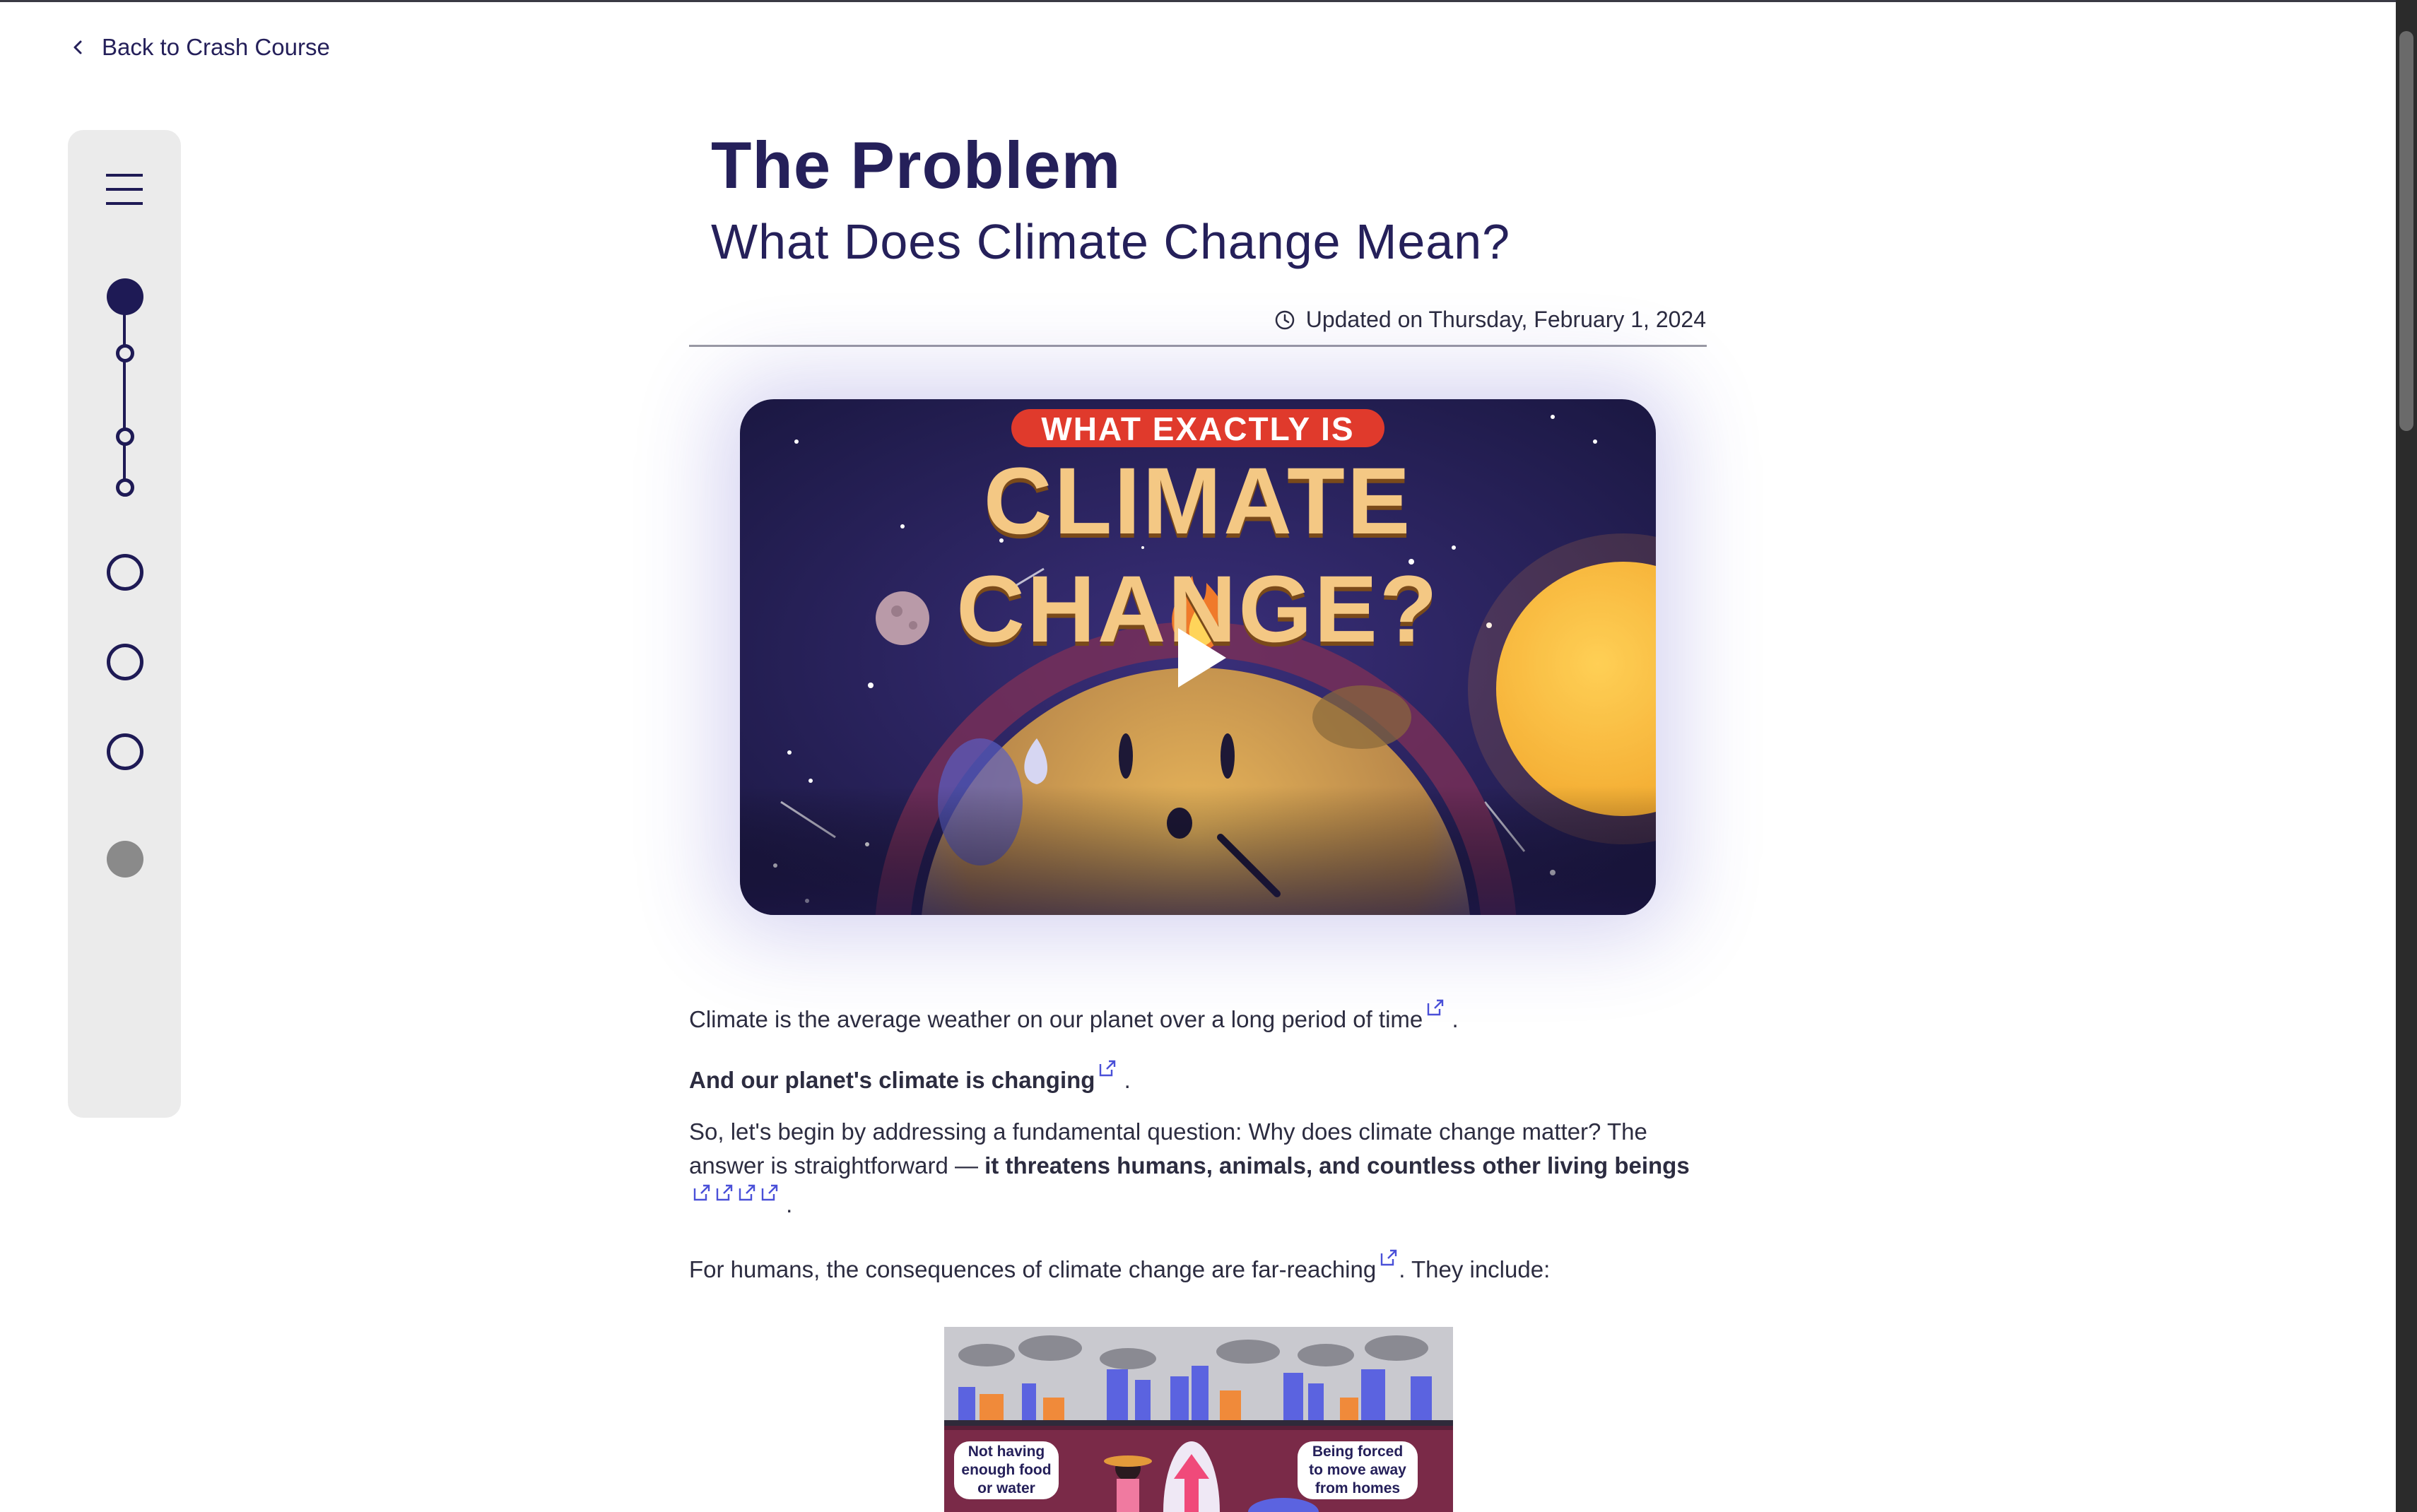 Image resolution: width=2417 pixels, height=1512 pixels. What do you see at coordinates (2406, 231) in the screenshot?
I see `scrollbar-thumb` at bounding box center [2406, 231].